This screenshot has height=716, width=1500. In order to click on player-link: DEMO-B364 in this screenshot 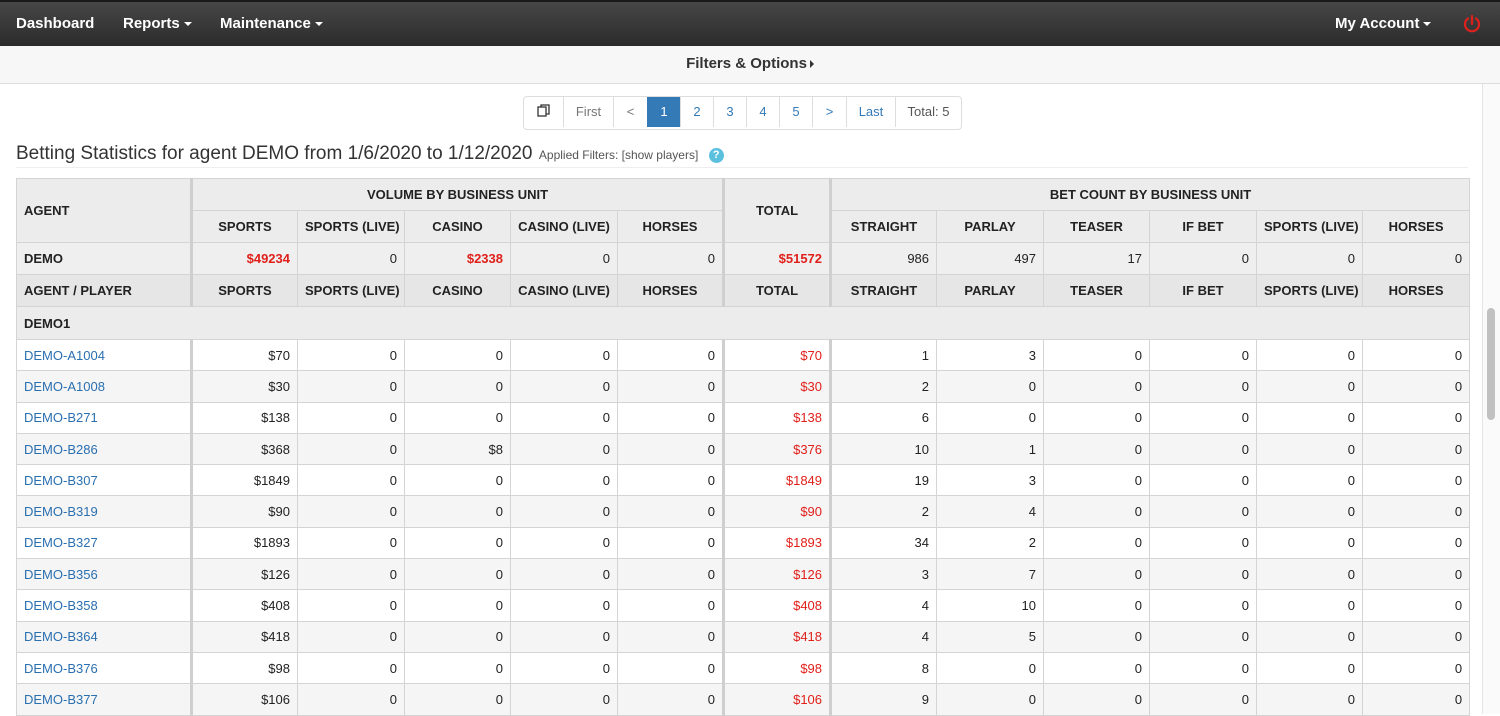, I will do `click(61, 636)`.